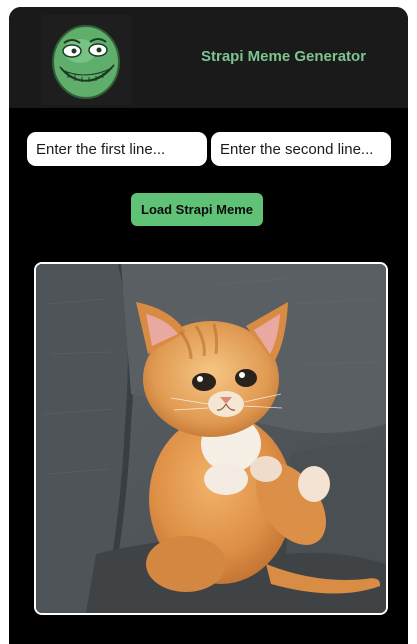 This screenshot has height=644, width=417. Describe the element at coordinates (197, 209) in the screenshot. I see `load-meme-button: Load Strapi Meme` at that location.